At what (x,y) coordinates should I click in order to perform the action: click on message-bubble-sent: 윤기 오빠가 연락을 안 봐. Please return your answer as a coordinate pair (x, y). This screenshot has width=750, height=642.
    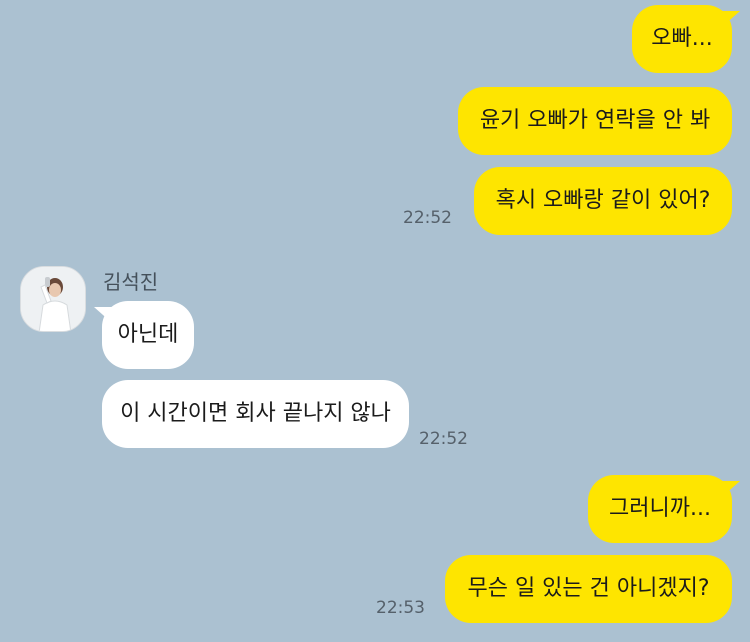
    Looking at the image, I should click on (595, 121).